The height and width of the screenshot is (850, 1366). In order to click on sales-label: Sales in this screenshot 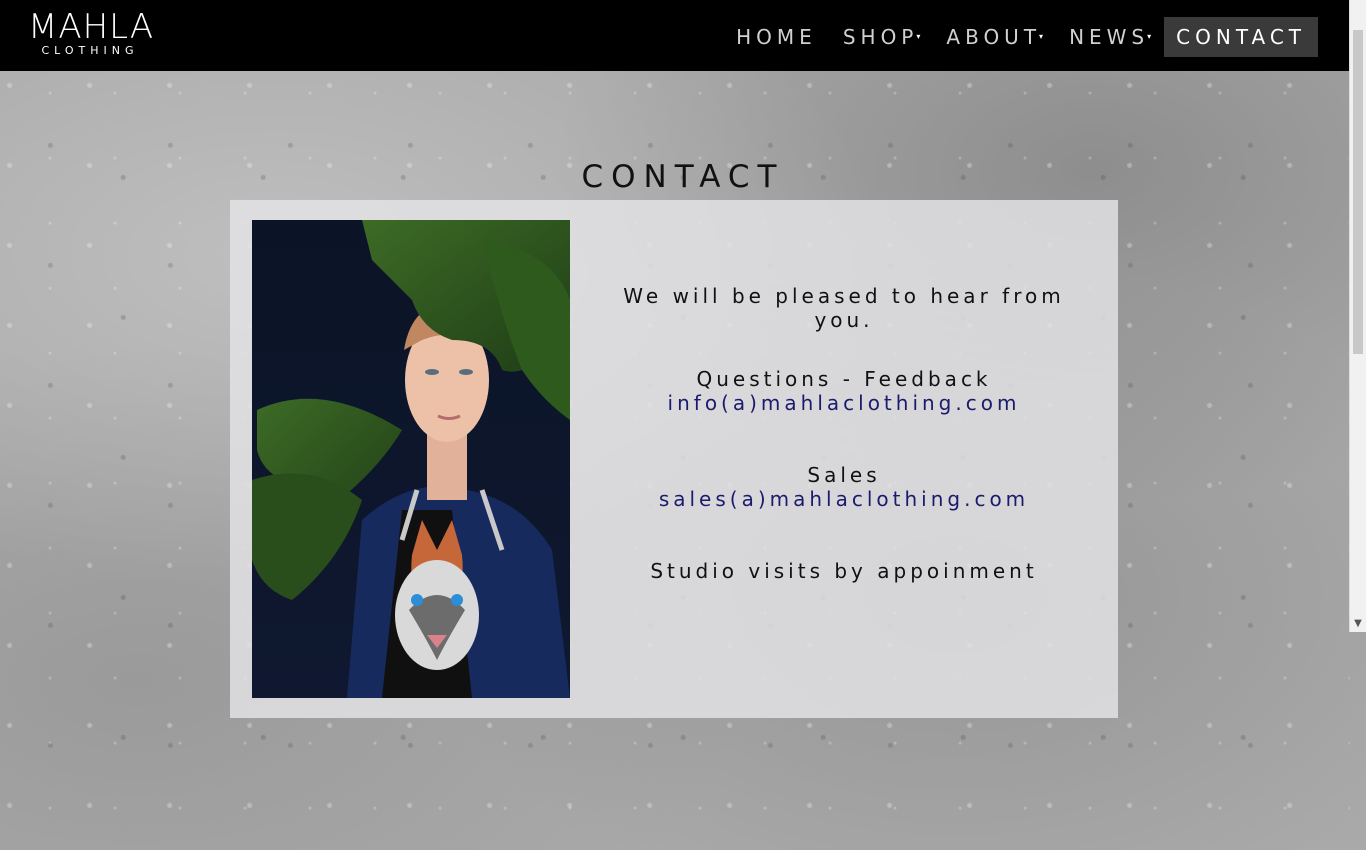, I will do `click(844, 475)`.